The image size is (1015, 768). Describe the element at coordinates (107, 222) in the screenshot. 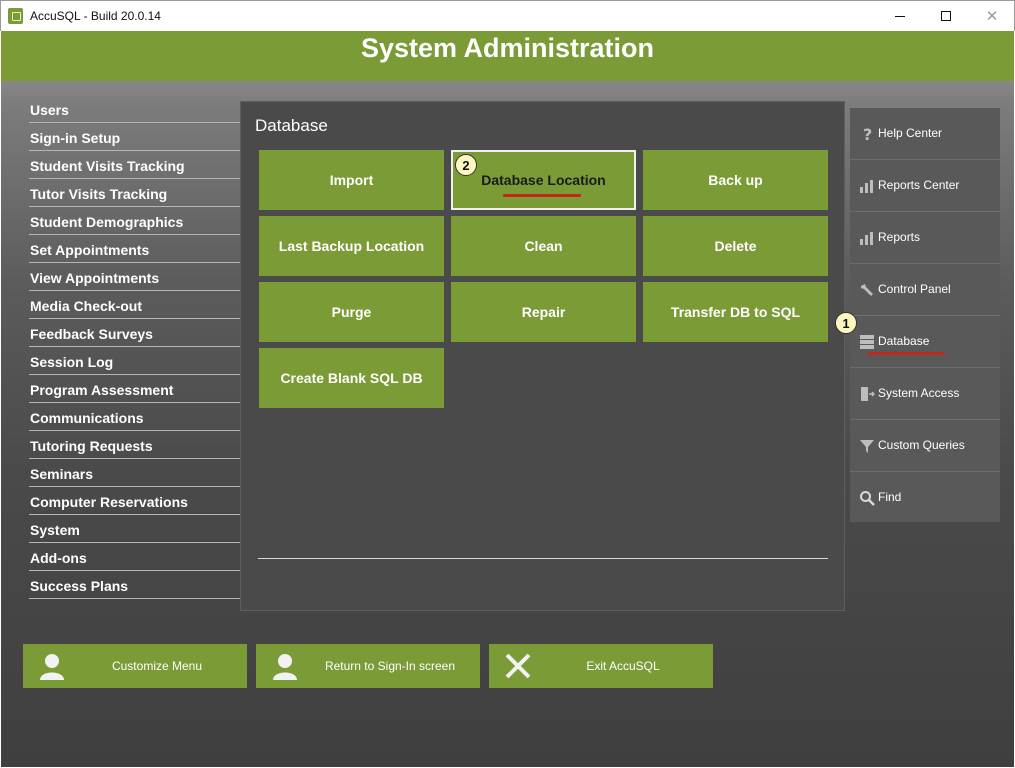

I see `left-nav-label: Student Demographics` at that location.